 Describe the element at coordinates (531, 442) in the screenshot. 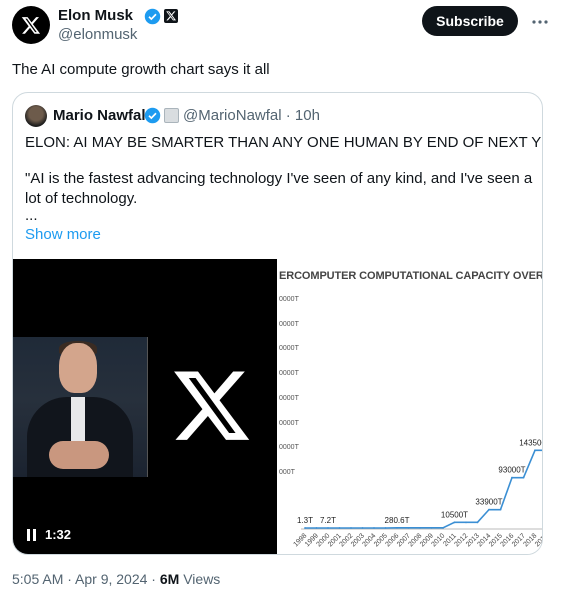

I see `data-label: 143500T` at that location.